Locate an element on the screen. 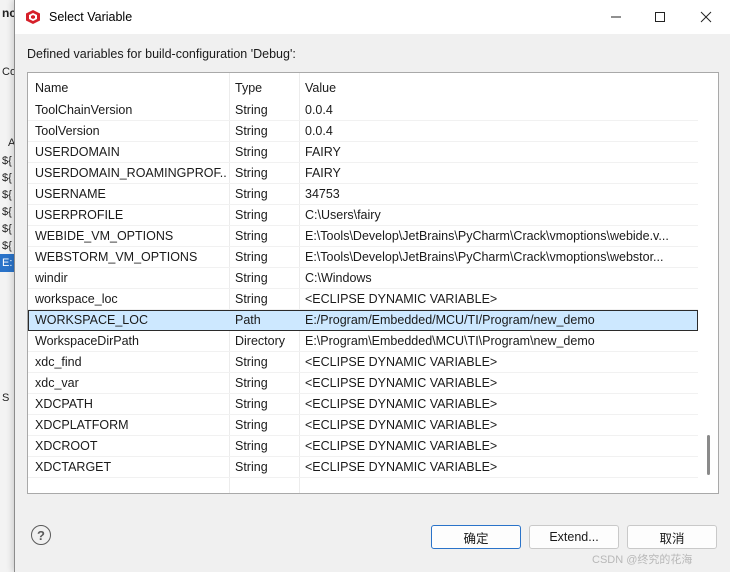  table-row: windir String C:\Windows is located at coordinates (363, 278).